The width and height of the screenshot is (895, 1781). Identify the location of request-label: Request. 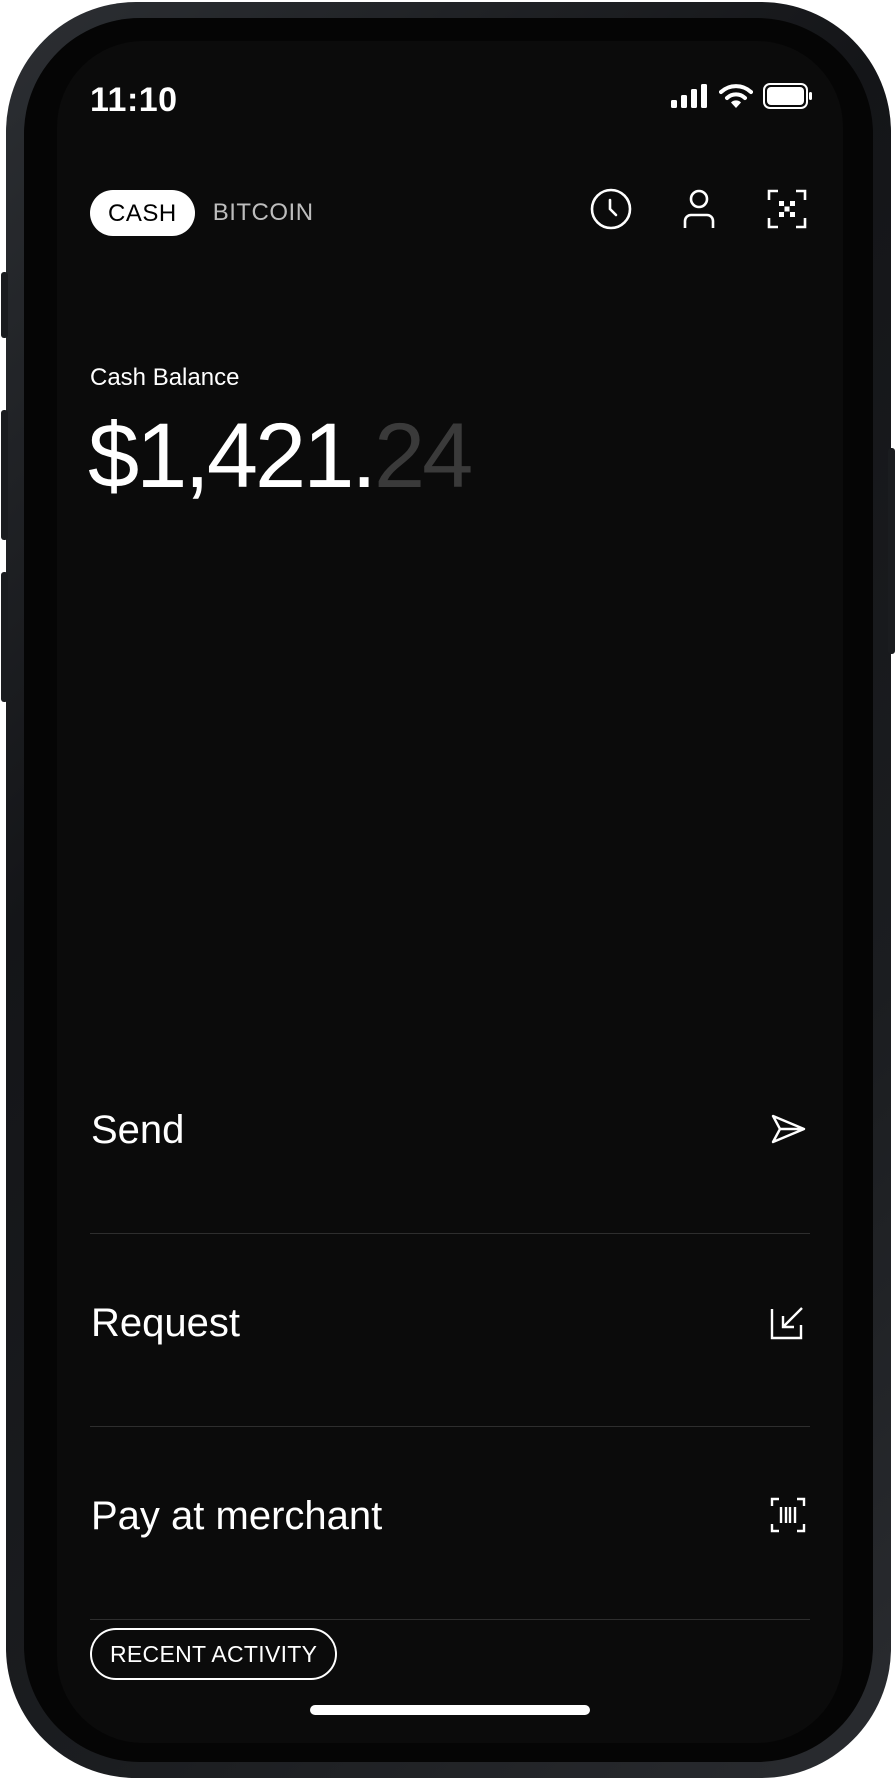
(165, 1323).